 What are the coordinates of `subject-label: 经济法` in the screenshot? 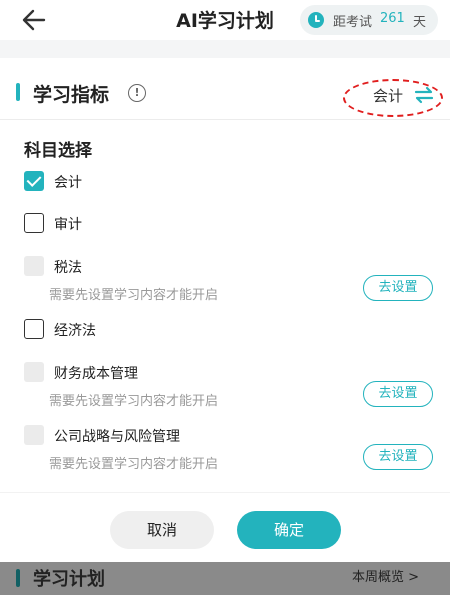 It's located at (75, 331).